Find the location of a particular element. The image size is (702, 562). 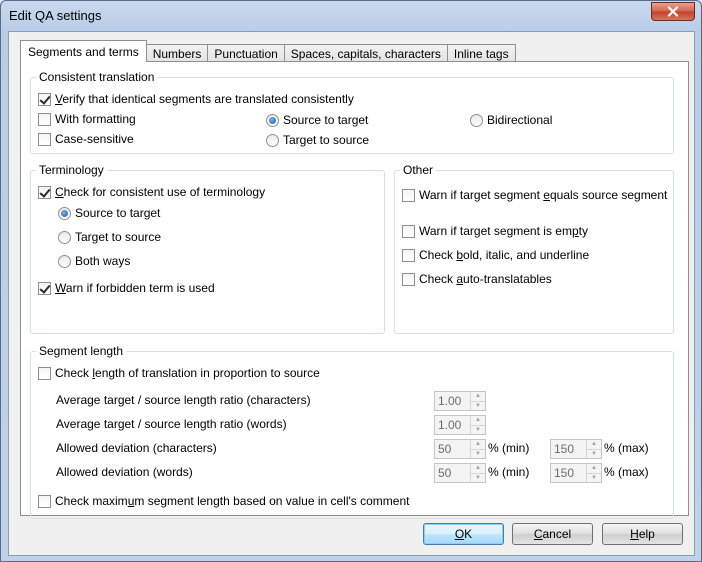

deviation-words-min-spinbox: 50 ▲ ▼ is located at coordinates (460, 473).